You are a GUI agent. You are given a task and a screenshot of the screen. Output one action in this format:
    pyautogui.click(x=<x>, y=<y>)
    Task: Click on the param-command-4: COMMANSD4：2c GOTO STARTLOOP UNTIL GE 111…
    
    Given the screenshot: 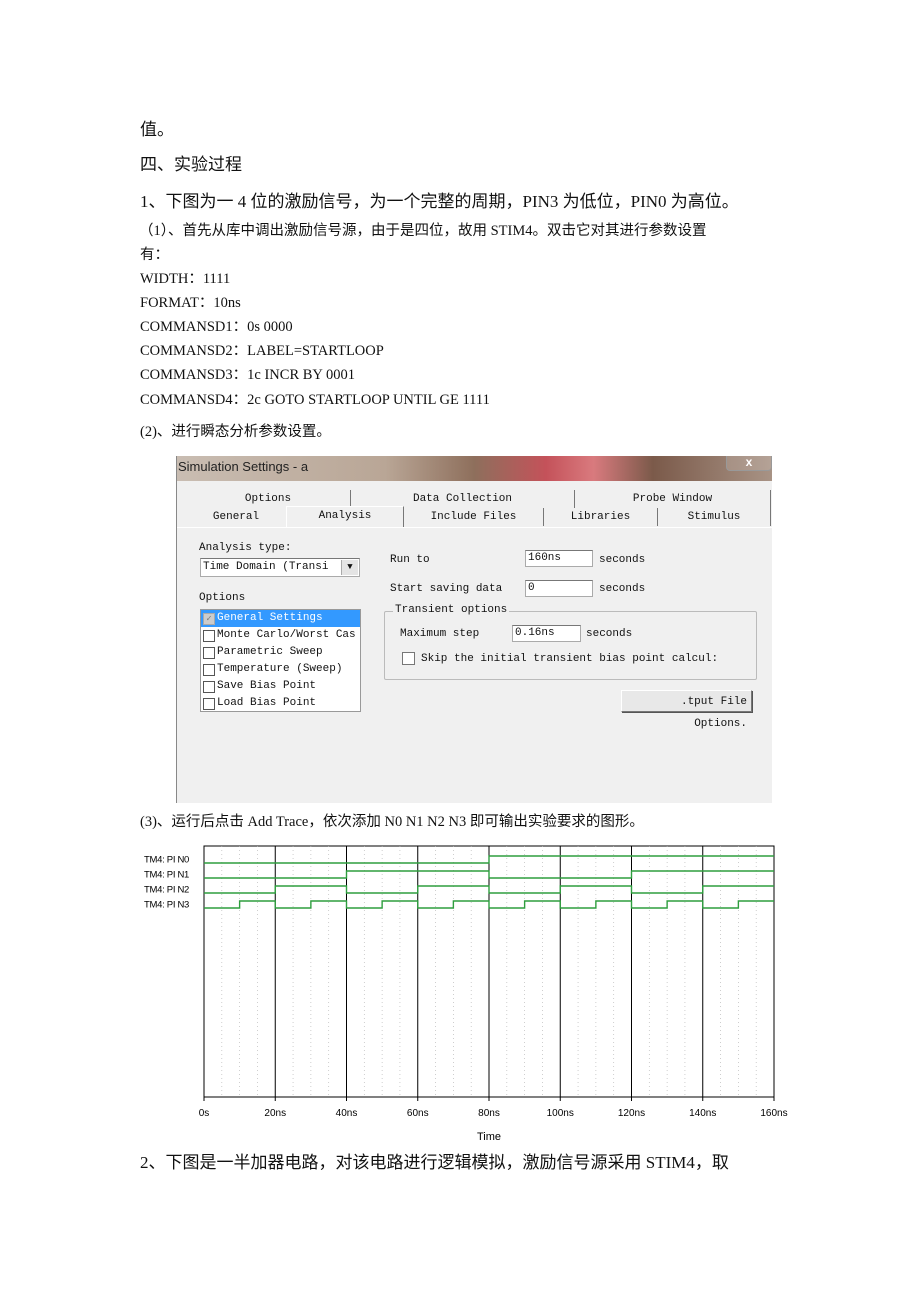 What is the action you would take?
    pyautogui.click(x=315, y=400)
    